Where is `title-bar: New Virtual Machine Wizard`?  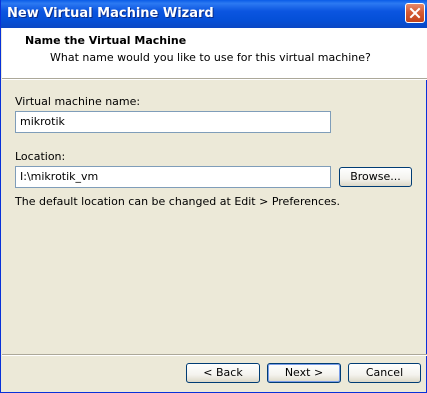 title-bar: New Virtual Machine Wizard is located at coordinates (214, 14).